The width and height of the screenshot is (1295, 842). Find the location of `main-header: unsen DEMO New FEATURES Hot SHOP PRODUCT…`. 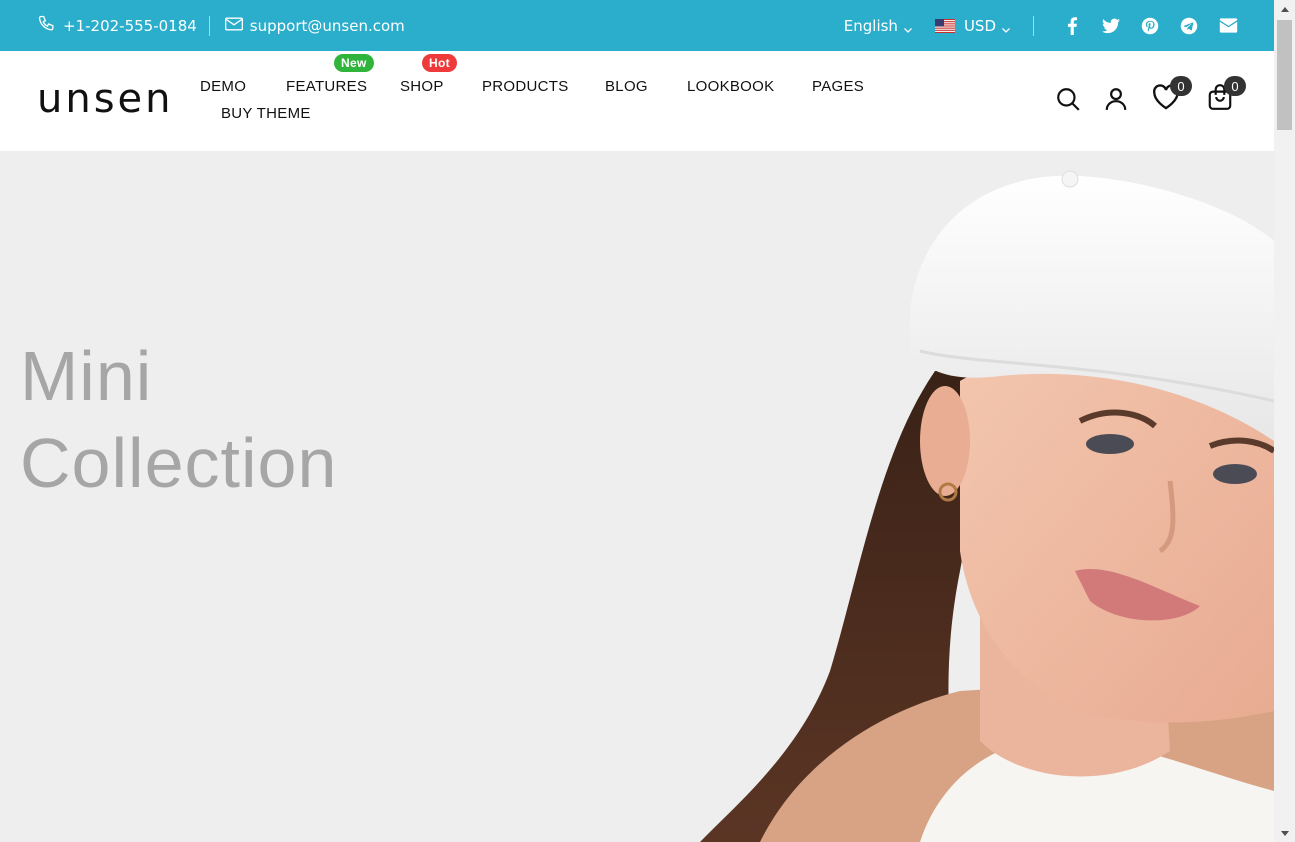

main-header: unsen DEMO New FEATURES Hot SHOP PRODUCT… is located at coordinates (637, 101).